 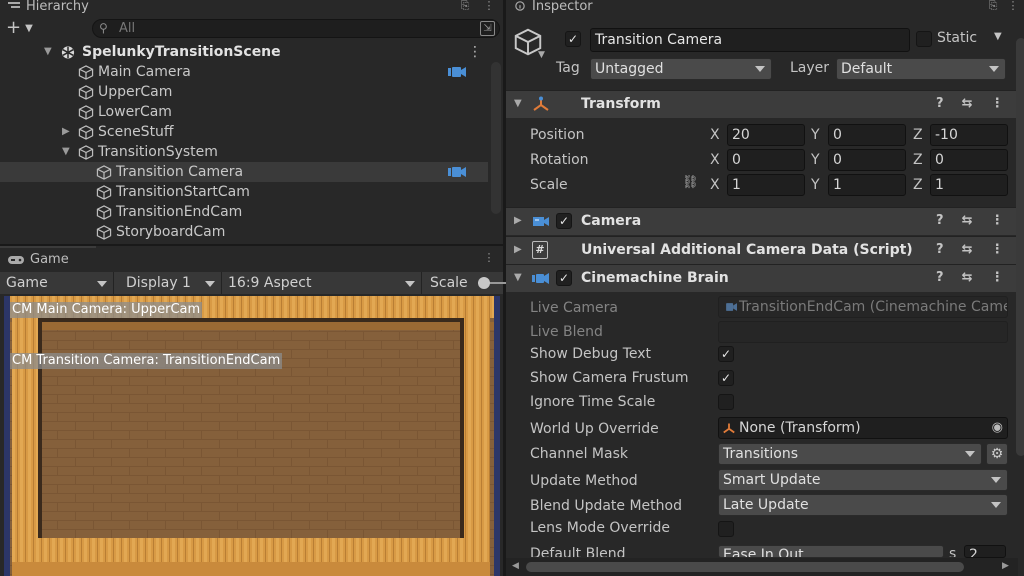 I want to click on vertical-scrollbar, so click(x=1020, y=247).